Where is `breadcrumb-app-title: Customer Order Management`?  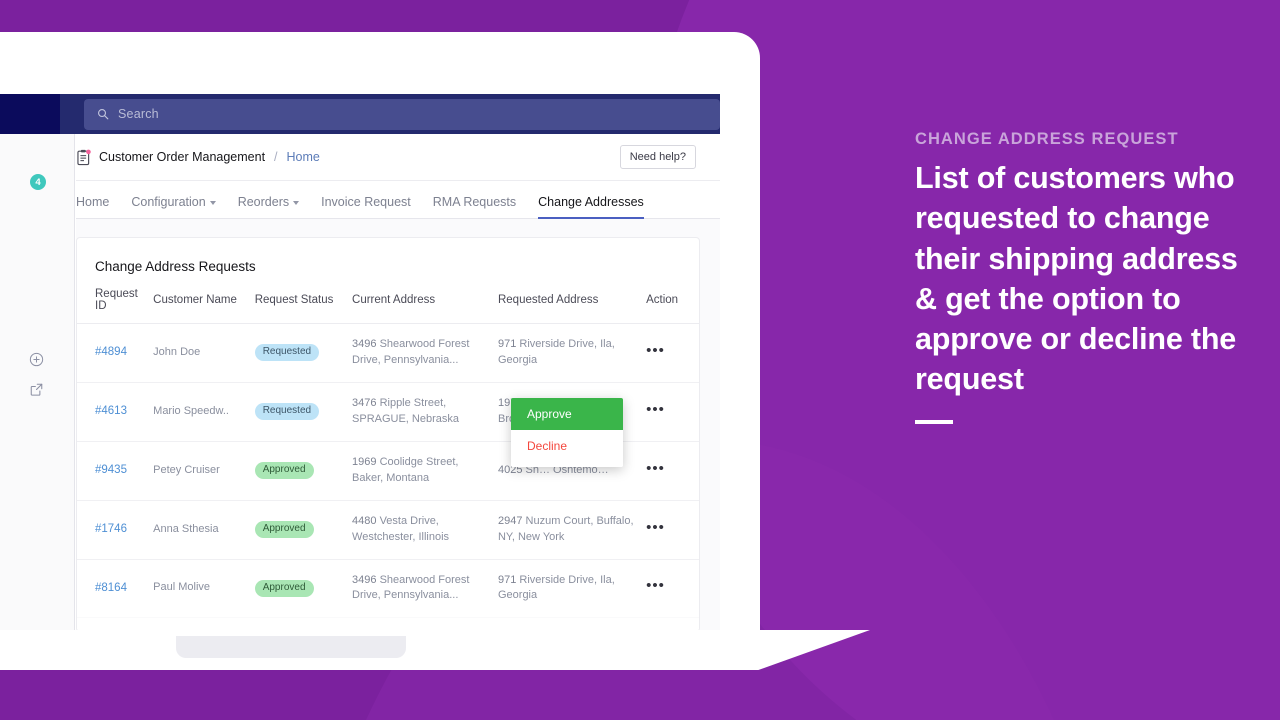 breadcrumb-app-title: Customer Order Management is located at coordinates (182, 157).